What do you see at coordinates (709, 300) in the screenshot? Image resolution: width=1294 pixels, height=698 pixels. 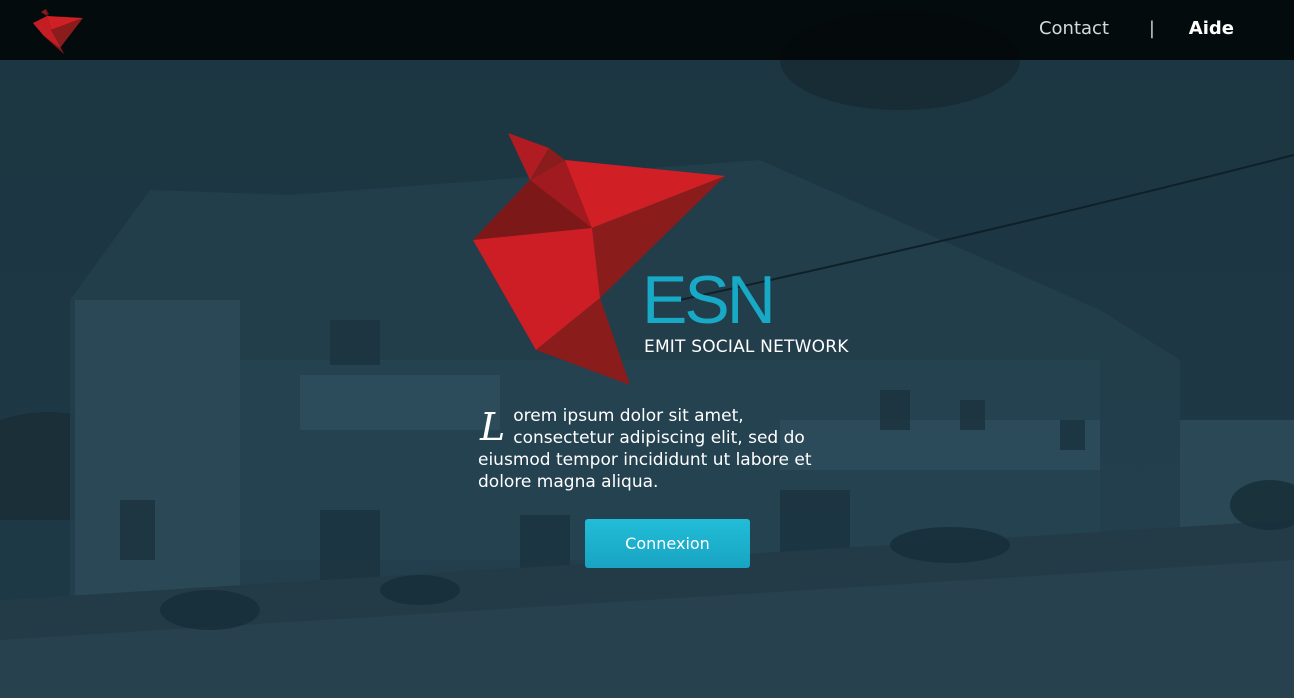 I see `brand-name: ESN` at bounding box center [709, 300].